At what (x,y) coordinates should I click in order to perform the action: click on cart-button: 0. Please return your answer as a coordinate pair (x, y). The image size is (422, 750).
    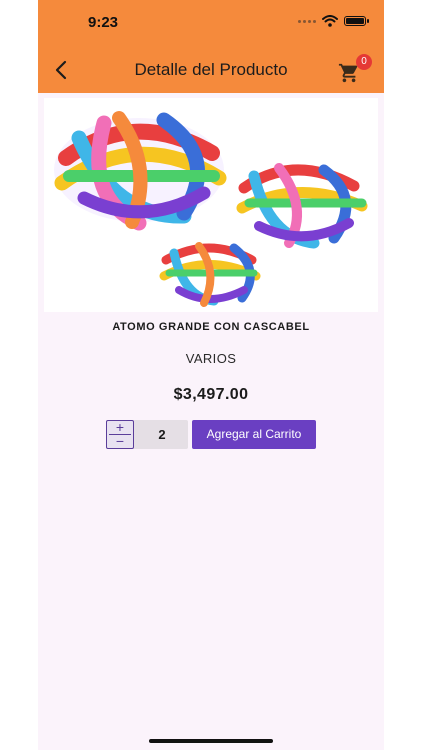
    Looking at the image, I should click on (355, 70).